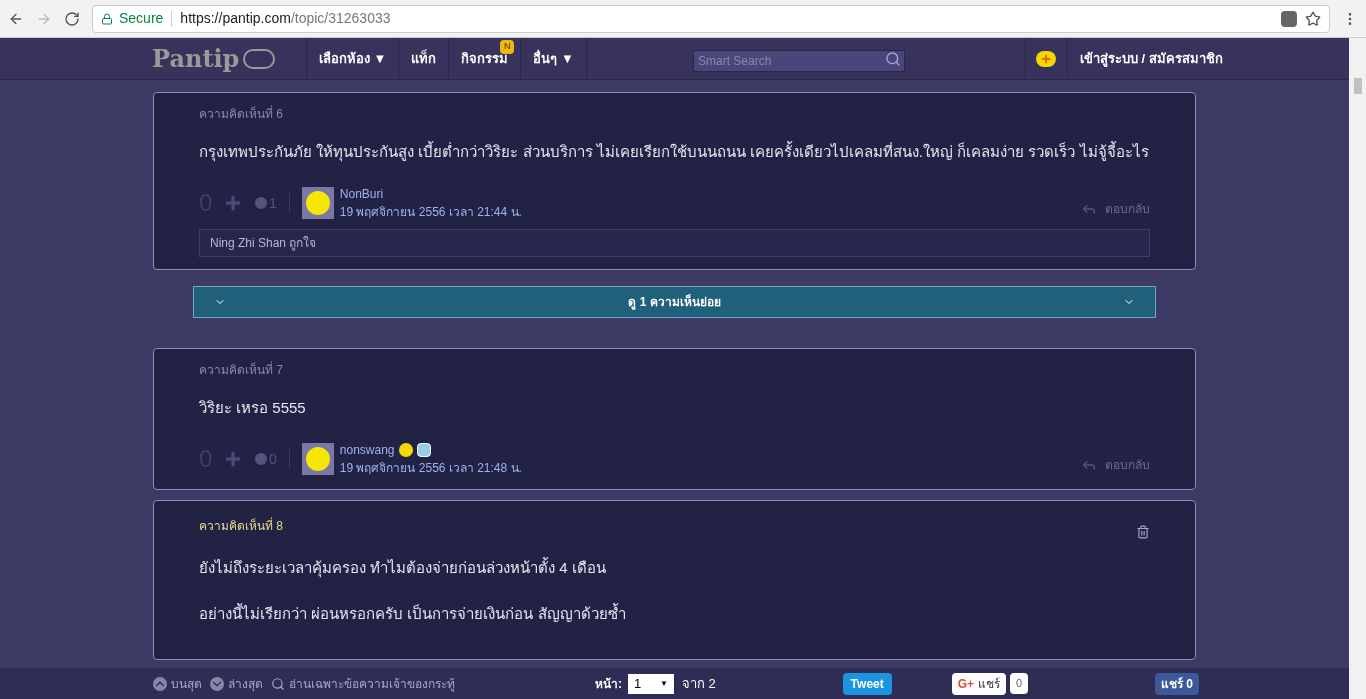 The image size is (1366, 699). Describe the element at coordinates (353, 58) in the screenshot. I see `nav-menu-item: เลือกห้อง ▼` at that location.